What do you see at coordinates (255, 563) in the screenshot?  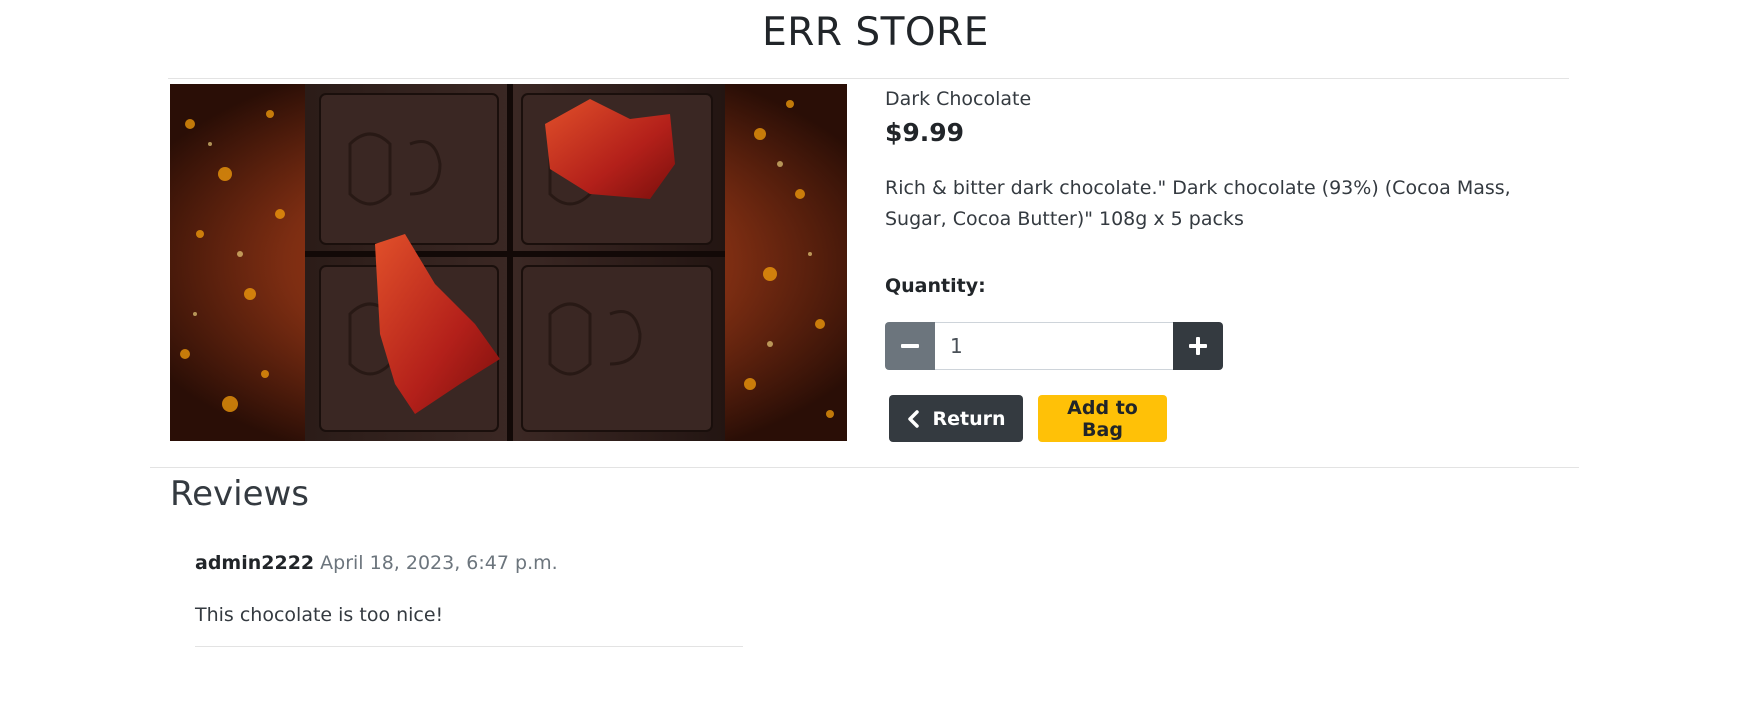 I see `review-author: admin2222` at bounding box center [255, 563].